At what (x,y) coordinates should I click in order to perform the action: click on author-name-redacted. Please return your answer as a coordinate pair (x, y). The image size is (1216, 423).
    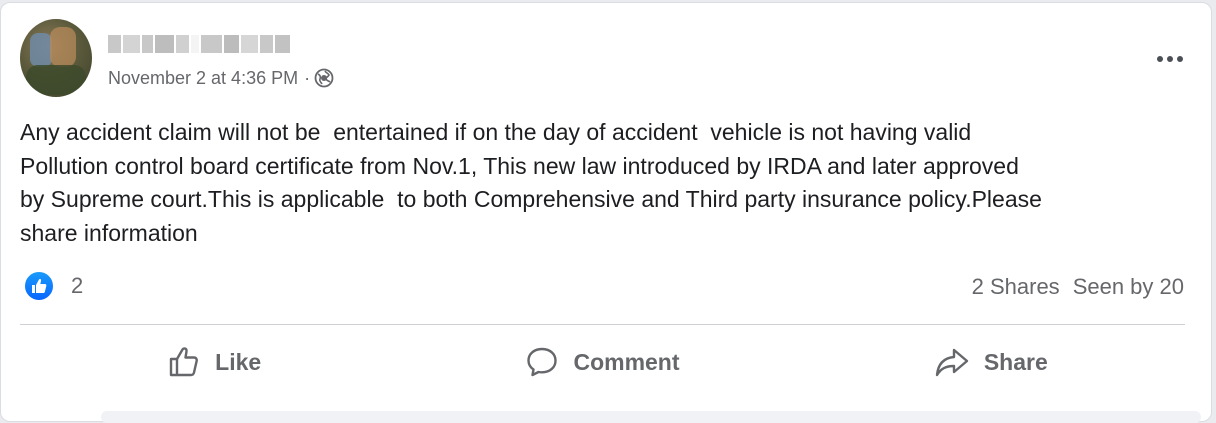
    Looking at the image, I should click on (199, 44).